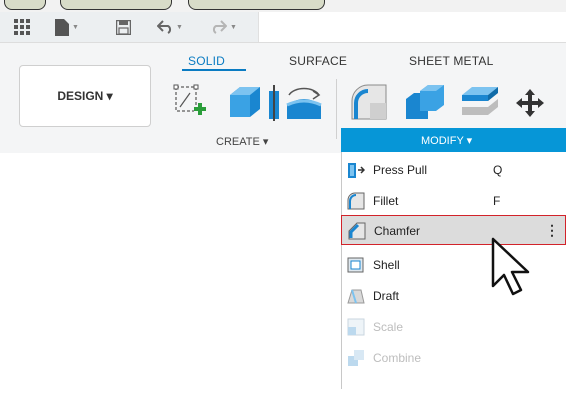 The image size is (566, 394). Describe the element at coordinates (67, 27) in the screenshot. I see `file-icon: ▼` at that location.